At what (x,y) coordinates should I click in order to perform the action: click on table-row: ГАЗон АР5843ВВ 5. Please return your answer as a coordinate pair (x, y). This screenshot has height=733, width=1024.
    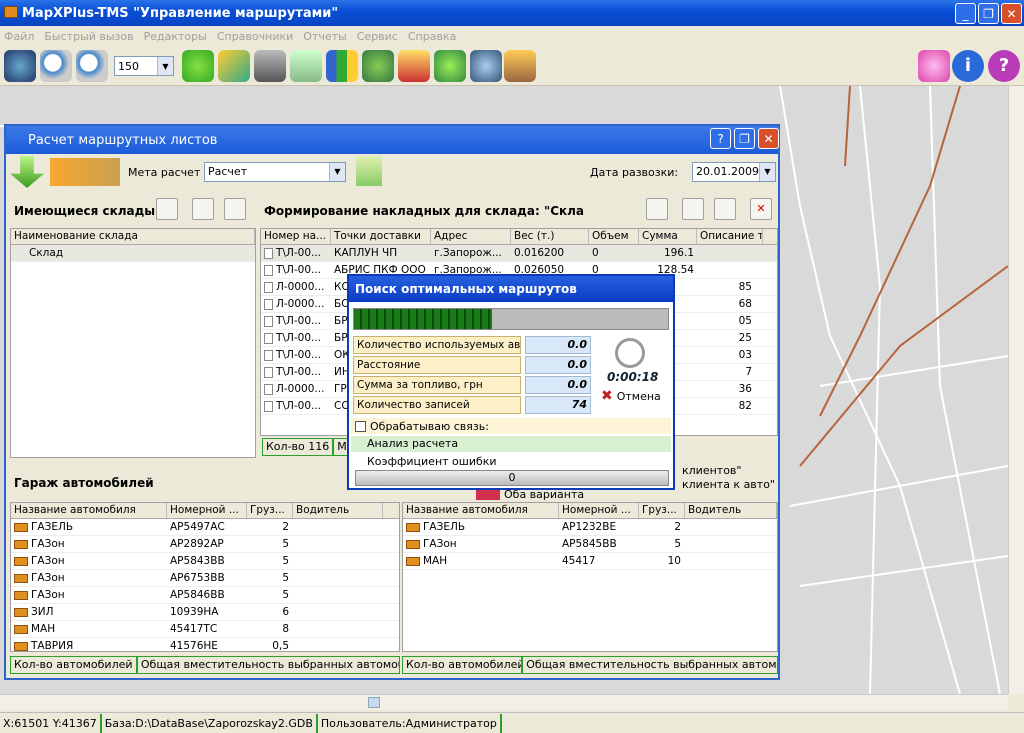
    Looking at the image, I should click on (205, 561).